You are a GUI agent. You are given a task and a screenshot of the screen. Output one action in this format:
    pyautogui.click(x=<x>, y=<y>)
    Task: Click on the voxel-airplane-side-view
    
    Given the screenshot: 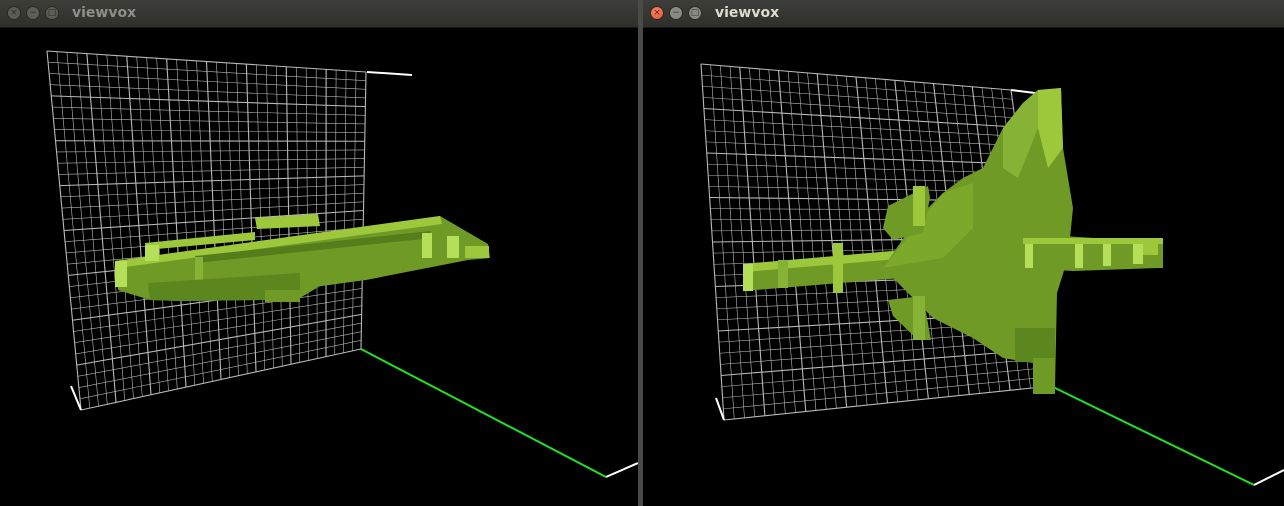 What is the action you would take?
    pyautogui.click(x=302, y=258)
    